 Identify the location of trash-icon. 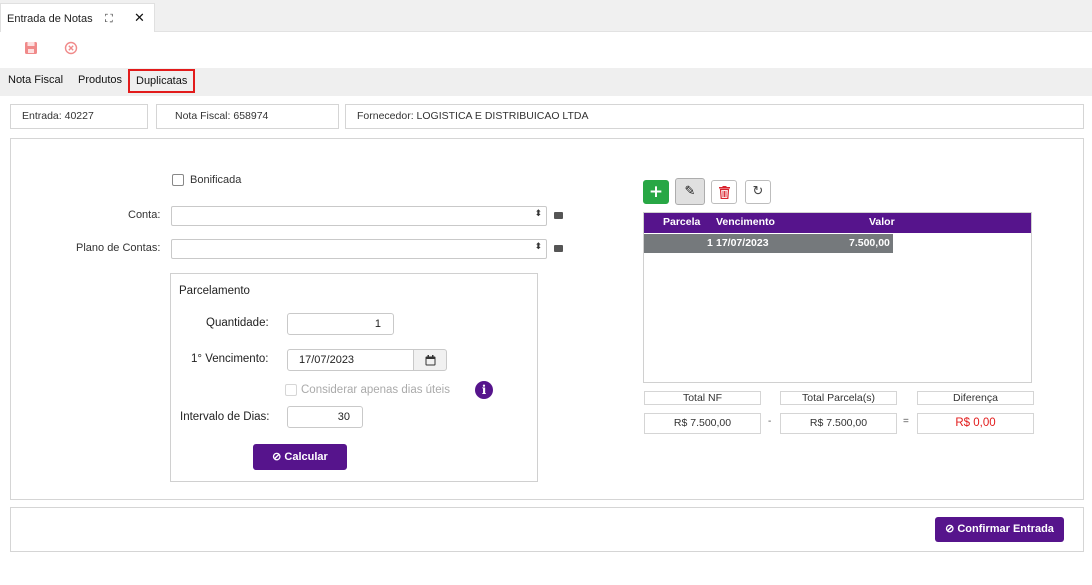
(724, 192).